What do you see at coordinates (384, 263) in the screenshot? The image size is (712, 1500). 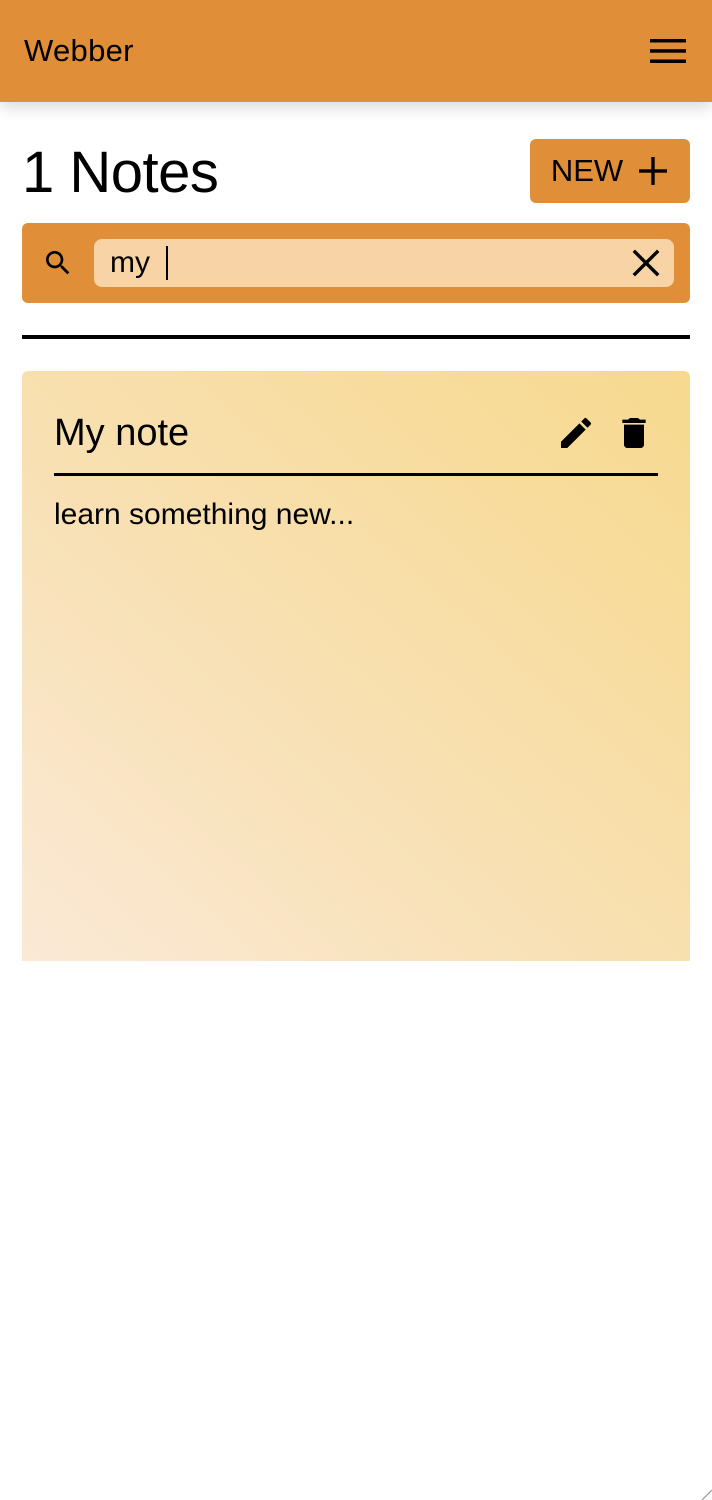 I see `search-input: my` at bounding box center [384, 263].